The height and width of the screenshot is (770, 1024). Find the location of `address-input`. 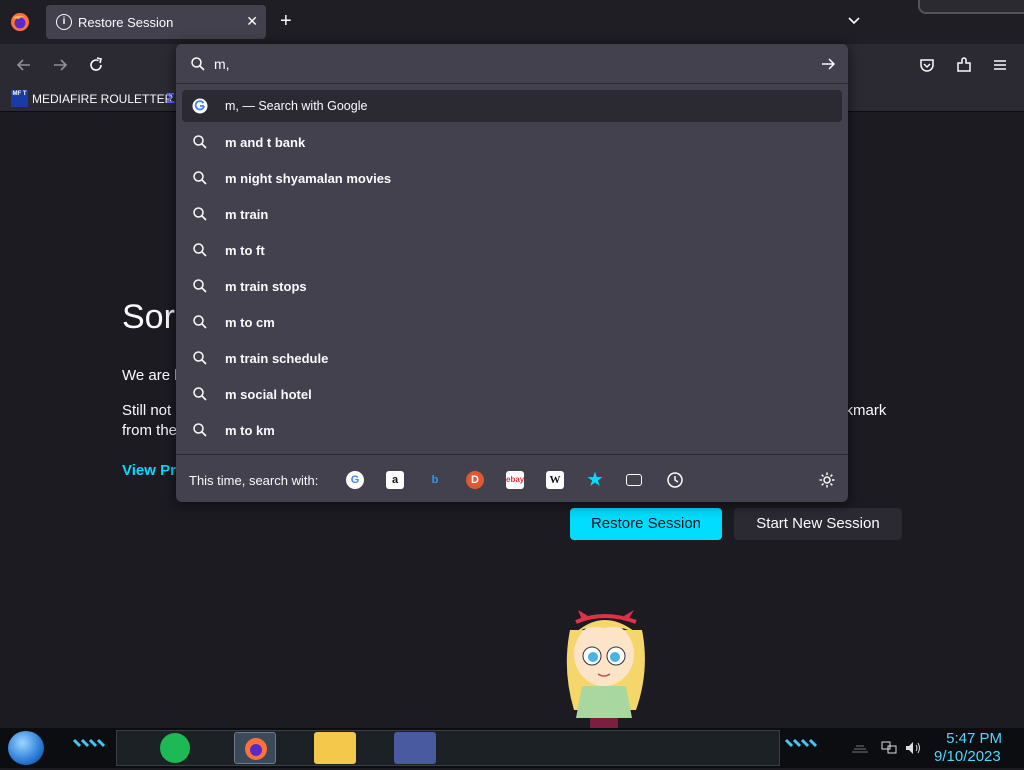

address-input is located at coordinates (504, 64).